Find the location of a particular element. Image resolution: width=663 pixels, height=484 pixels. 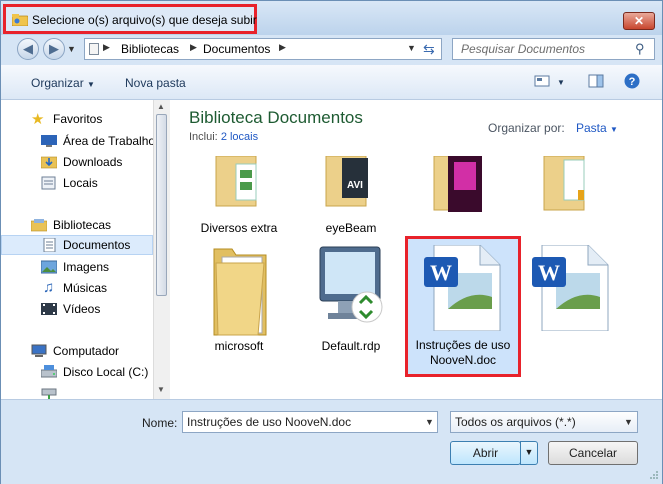

forward-button: ▶ is located at coordinates (54, 49).